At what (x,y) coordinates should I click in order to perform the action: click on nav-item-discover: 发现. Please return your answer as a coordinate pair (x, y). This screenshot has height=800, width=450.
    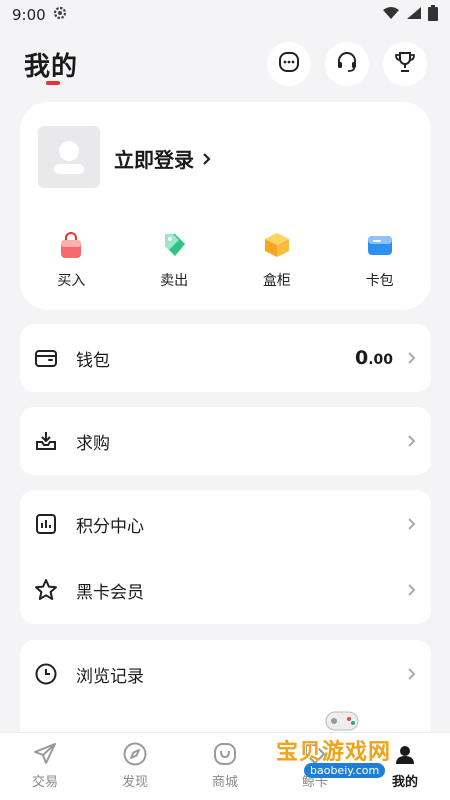
    Looking at the image, I should click on (135, 766).